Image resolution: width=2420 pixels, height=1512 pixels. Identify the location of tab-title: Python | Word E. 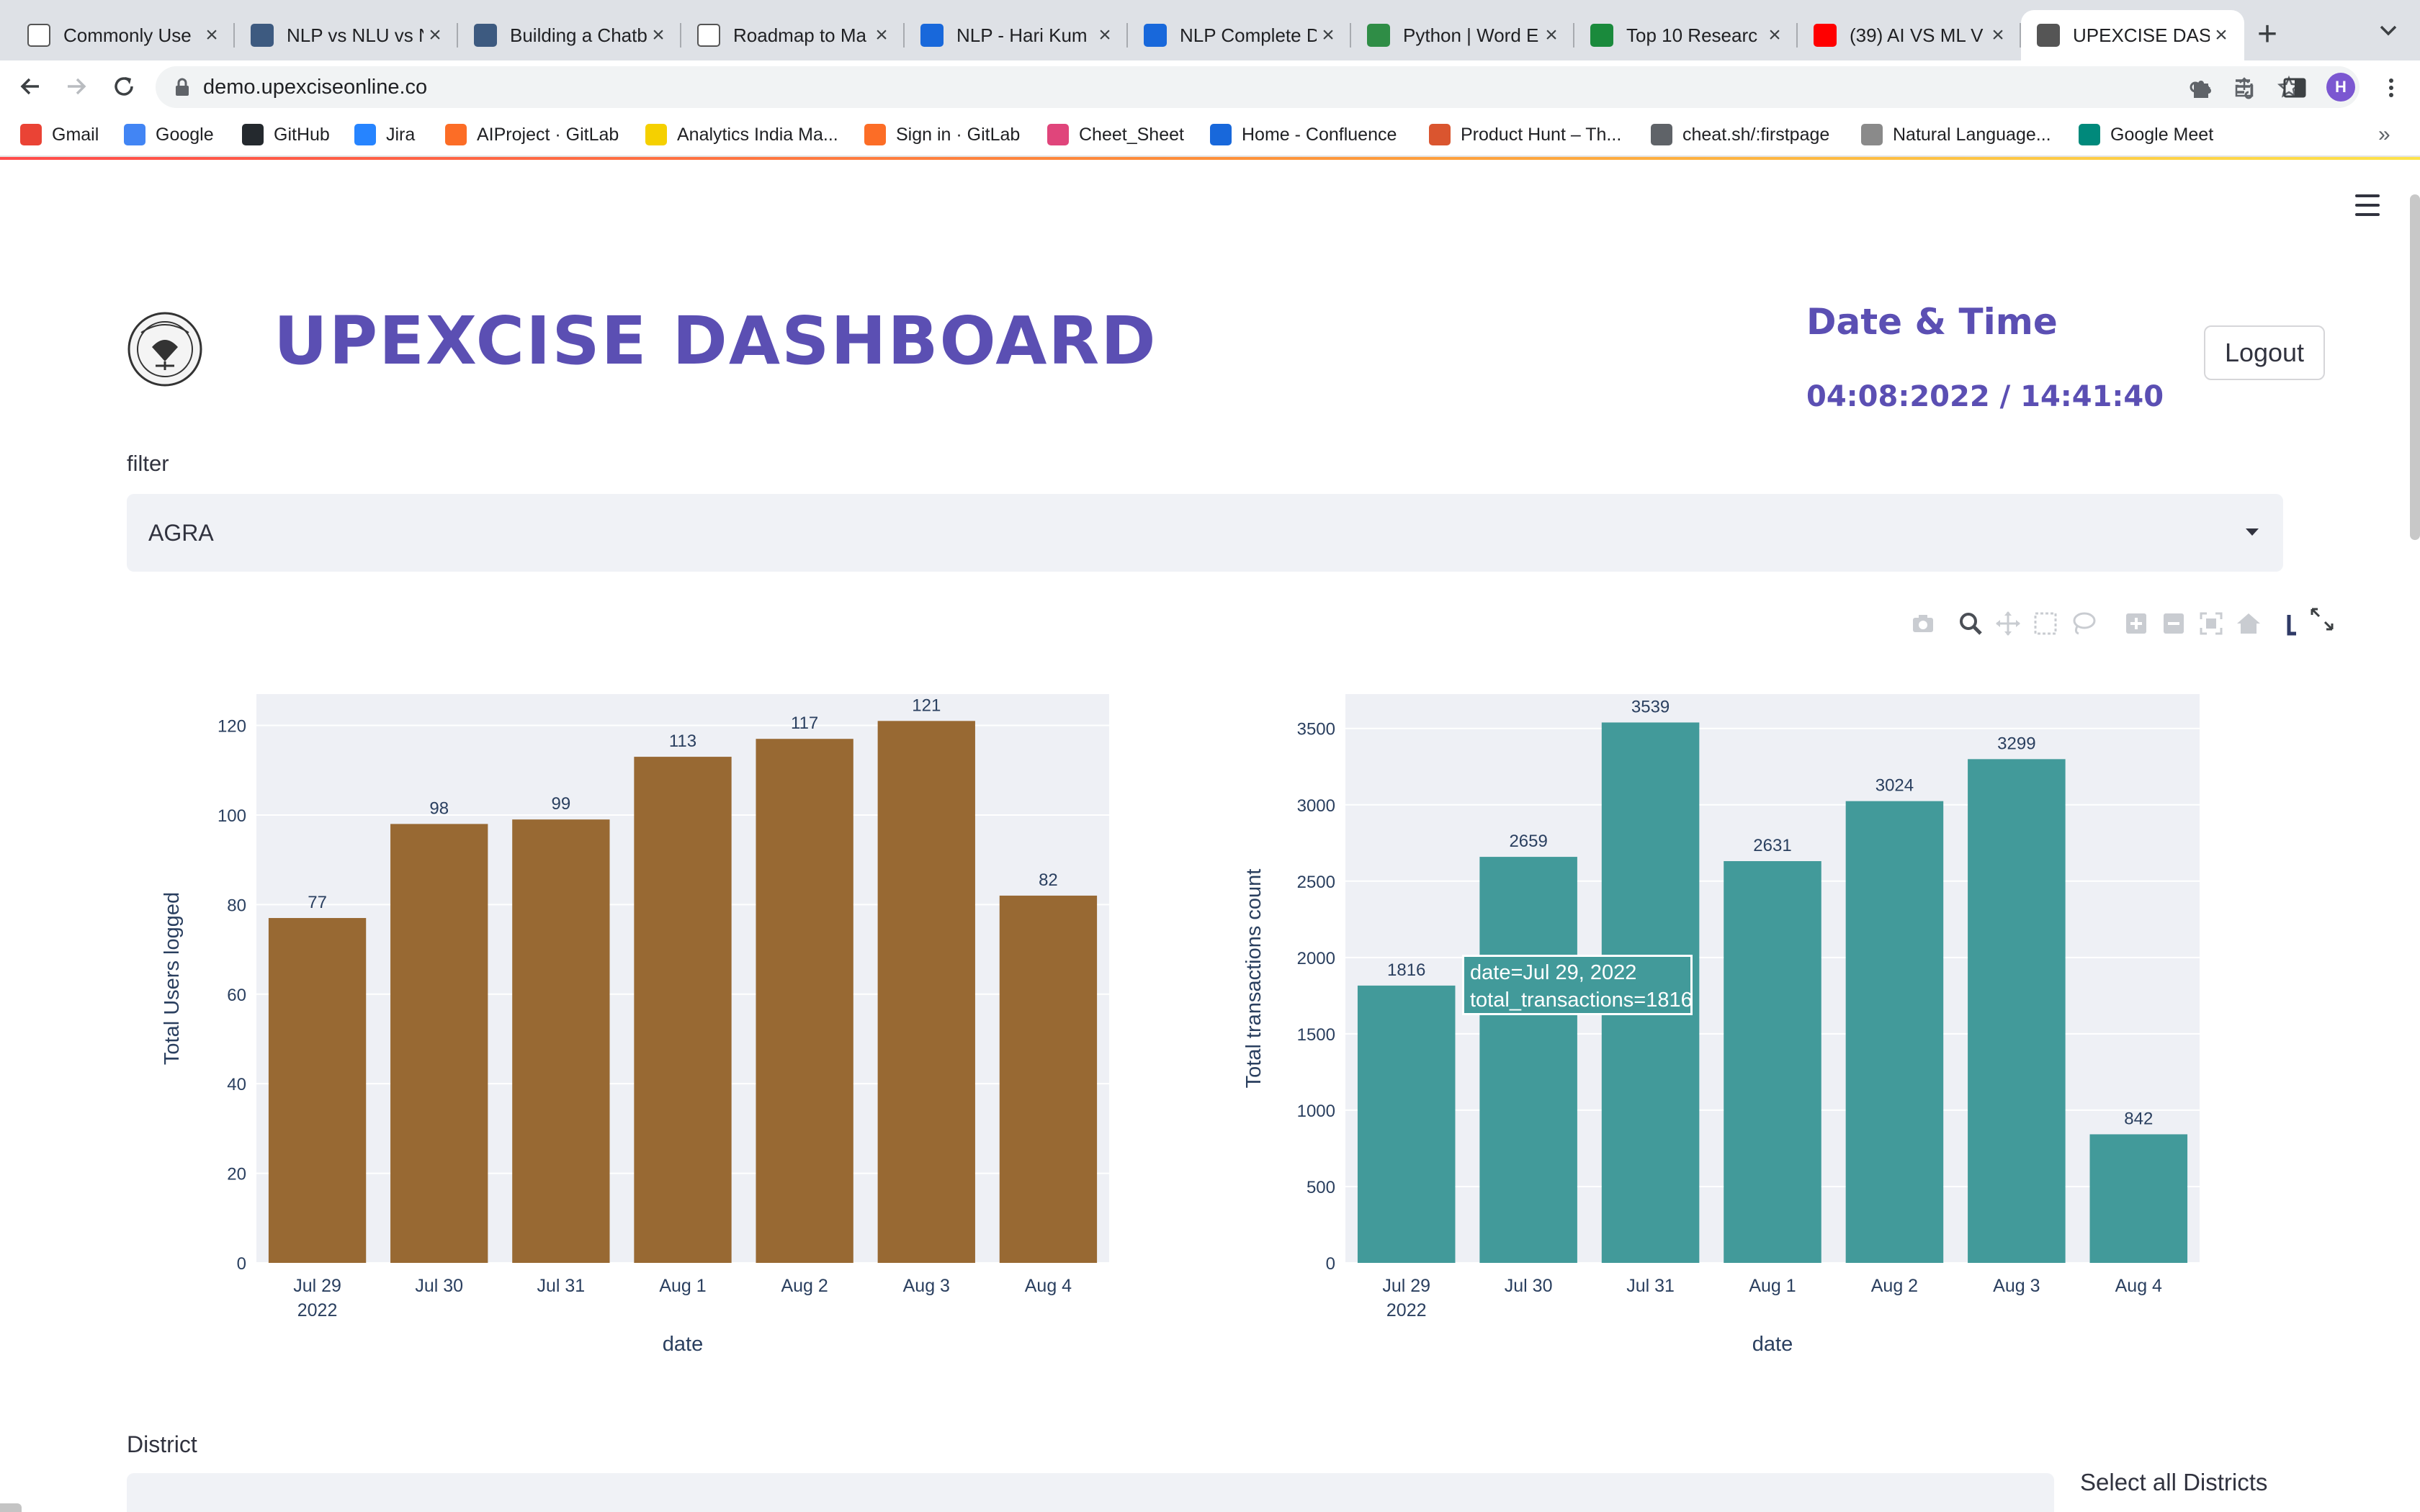
(1471, 35).